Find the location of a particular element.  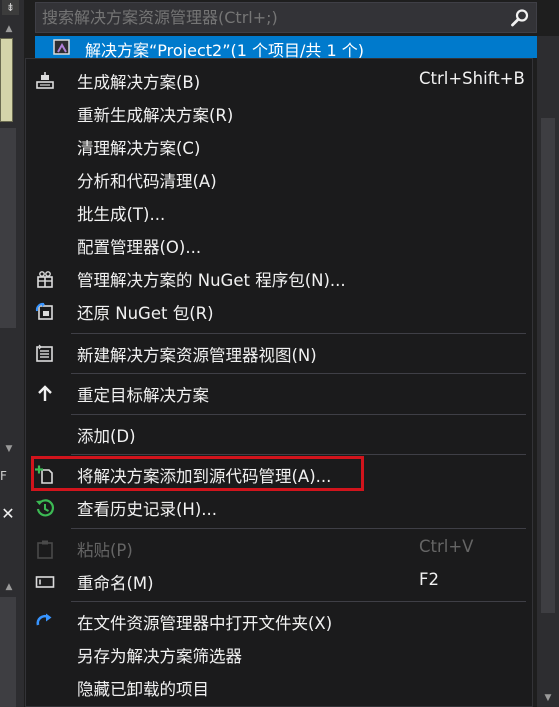

new-view-icon is located at coordinates (44, 353).